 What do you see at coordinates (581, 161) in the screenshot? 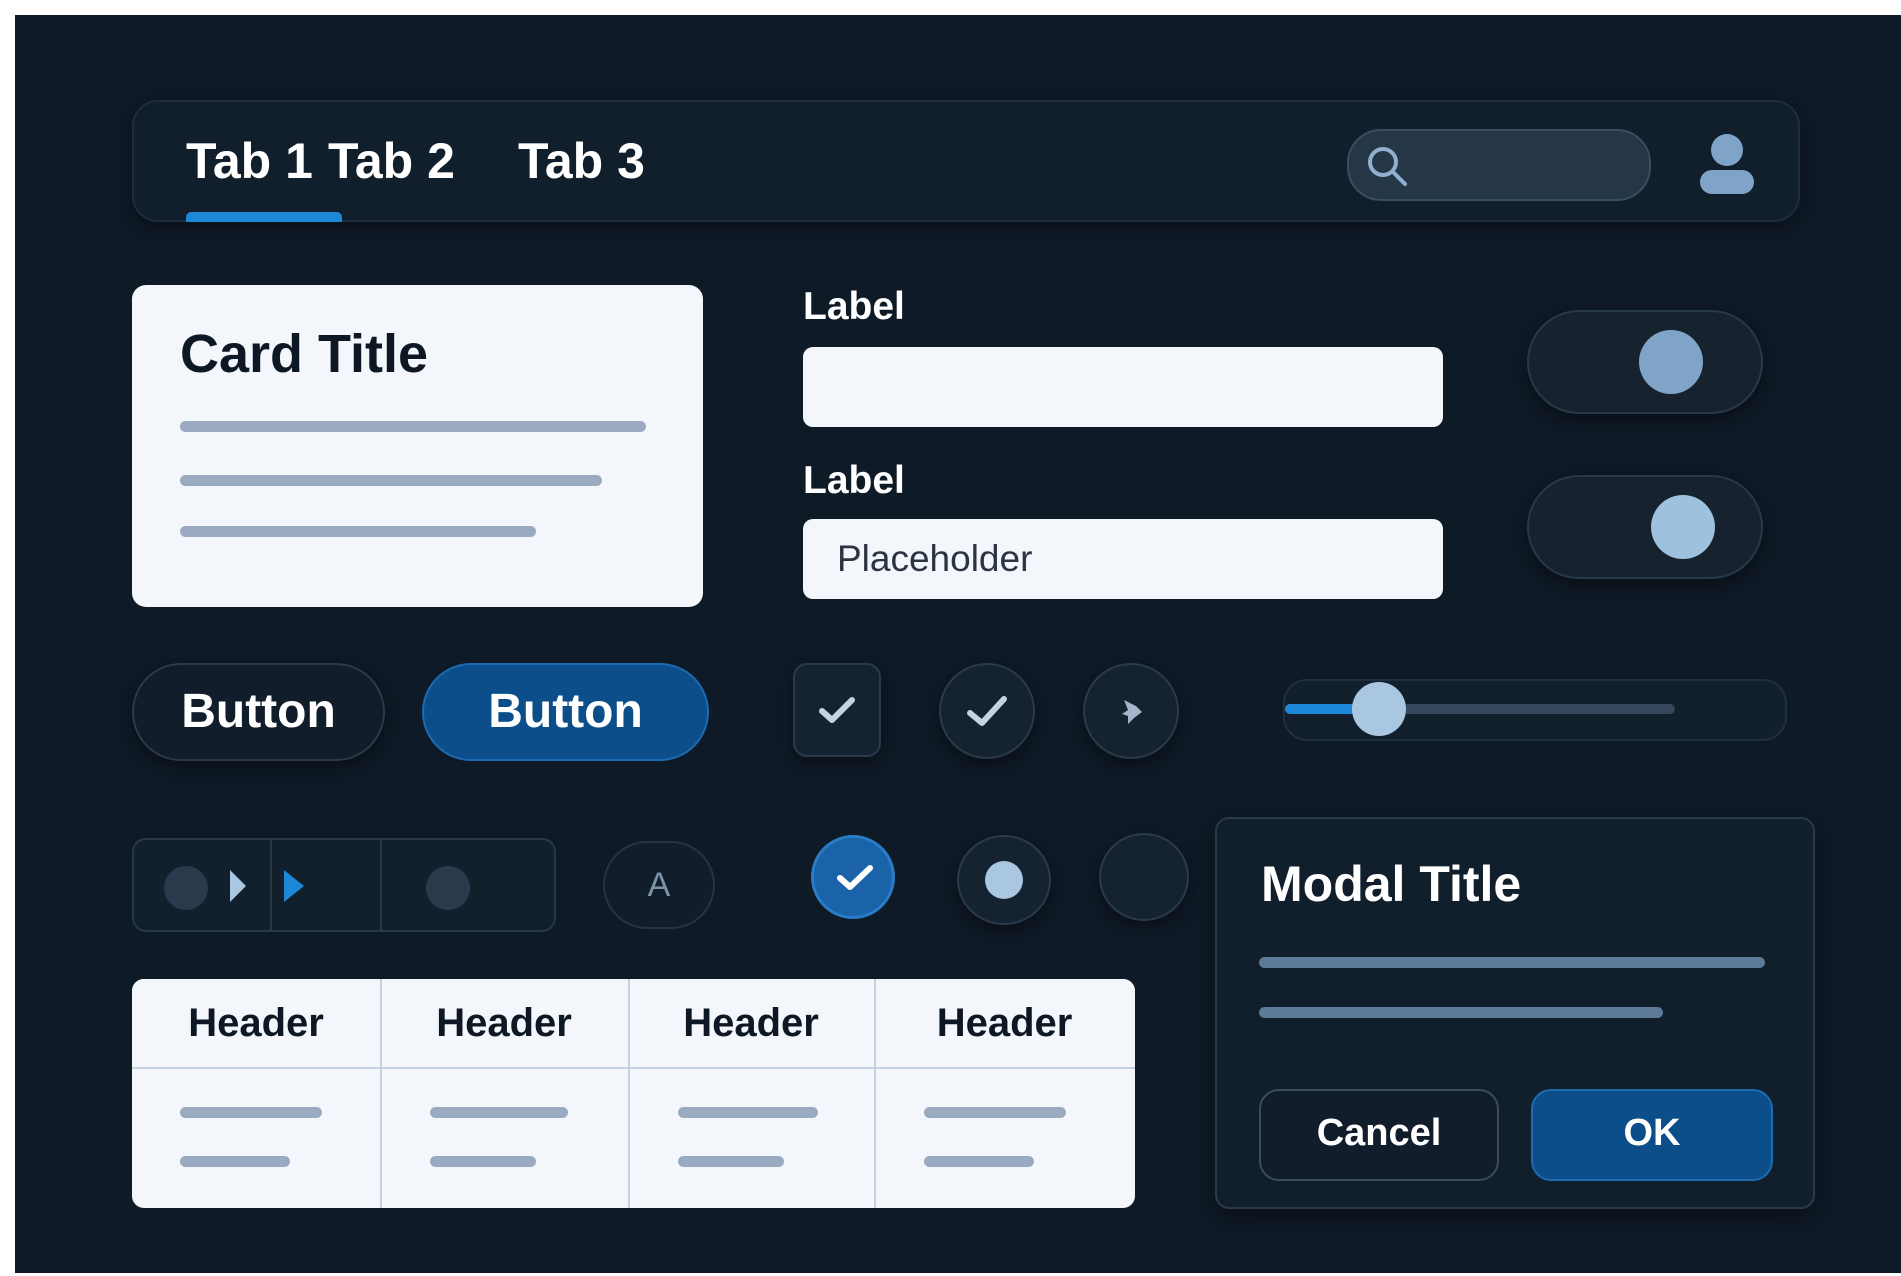
I see `tab-3: Tab 3` at bounding box center [581, 161].